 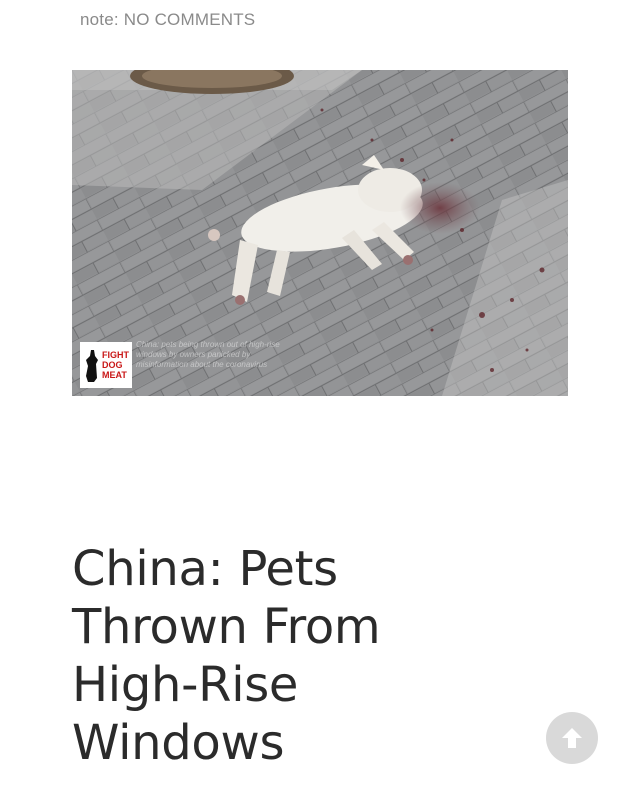 I want to click on scroll-to-top-button, so click(x=572, y=738).